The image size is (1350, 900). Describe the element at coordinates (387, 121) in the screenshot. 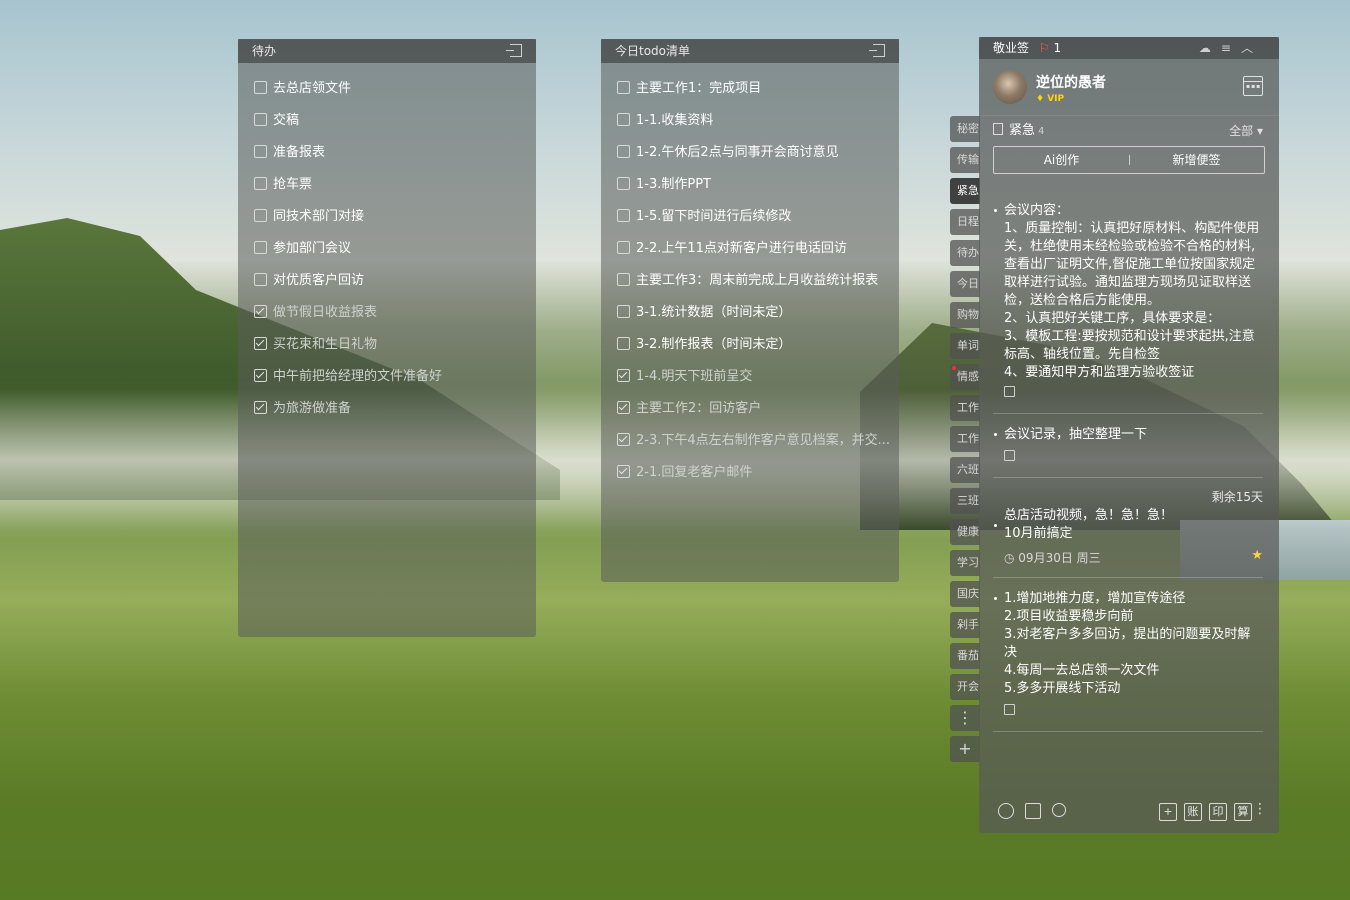

I see `task-item: 交稿` at that location.